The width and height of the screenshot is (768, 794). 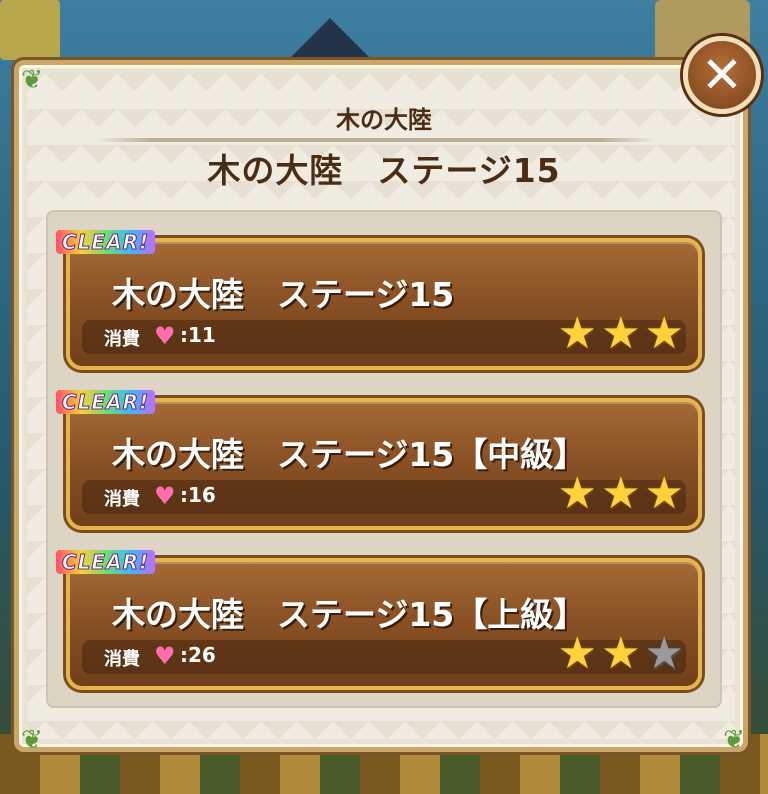 I want to click on dialog-title: 木の大陸 ステージ15, so click(x=384, y=170).